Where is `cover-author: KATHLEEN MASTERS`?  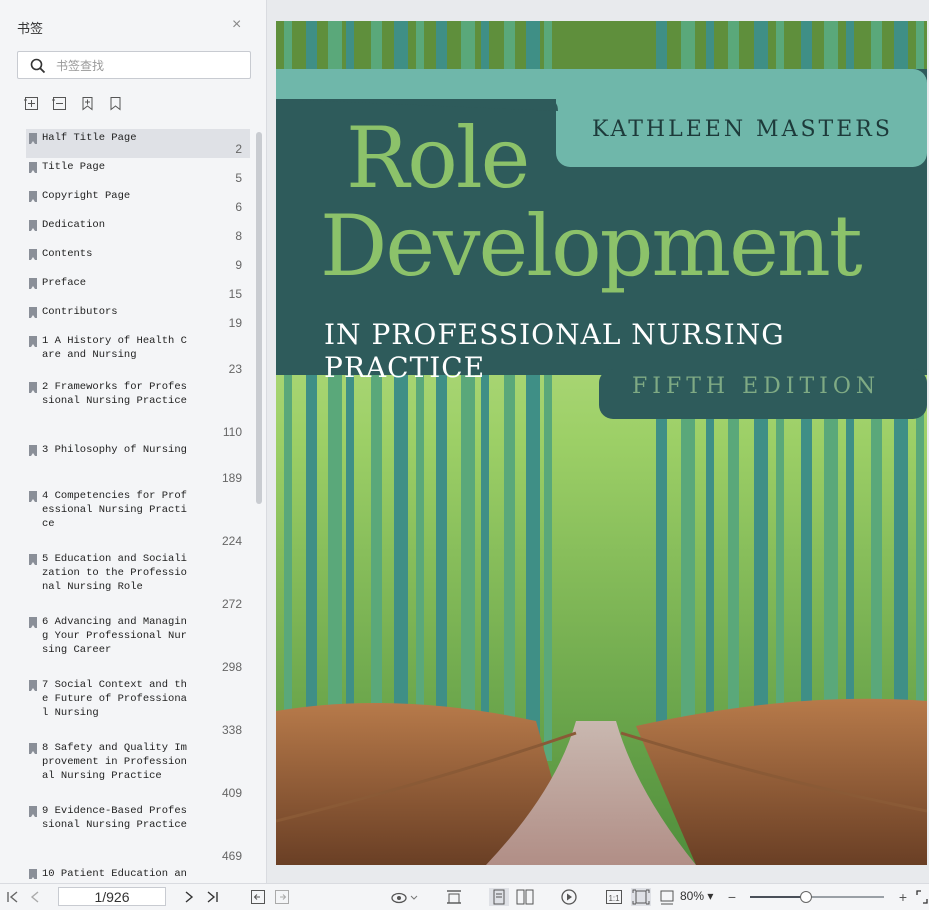 cover-author: KATHLEEN MASTERS is located at coordinates (742, 129).